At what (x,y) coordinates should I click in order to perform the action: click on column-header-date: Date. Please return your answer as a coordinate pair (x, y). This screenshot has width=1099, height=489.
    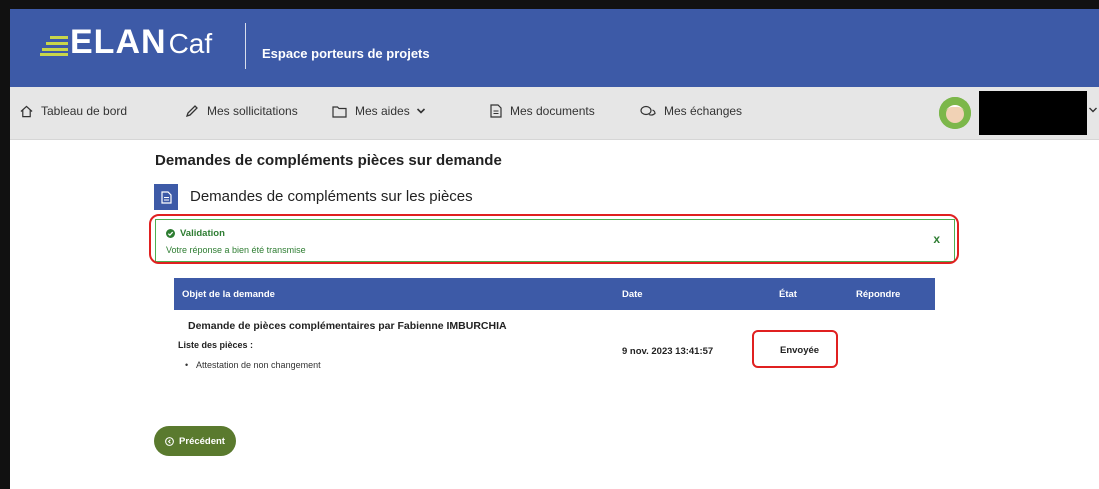
    Looking at the image, I should click on (632, 294).